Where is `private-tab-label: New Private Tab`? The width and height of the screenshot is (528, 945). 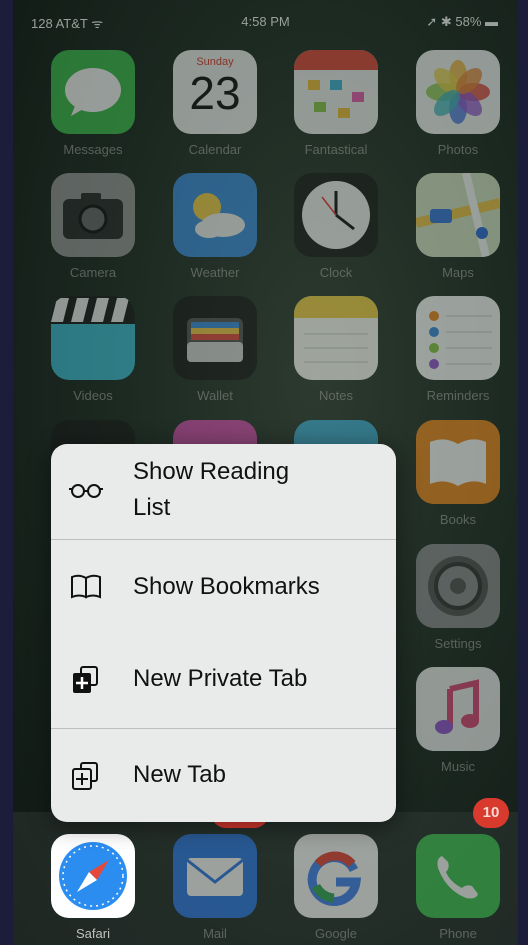 private-tab-label: New Private Tab is located at coordinates (220, 678).